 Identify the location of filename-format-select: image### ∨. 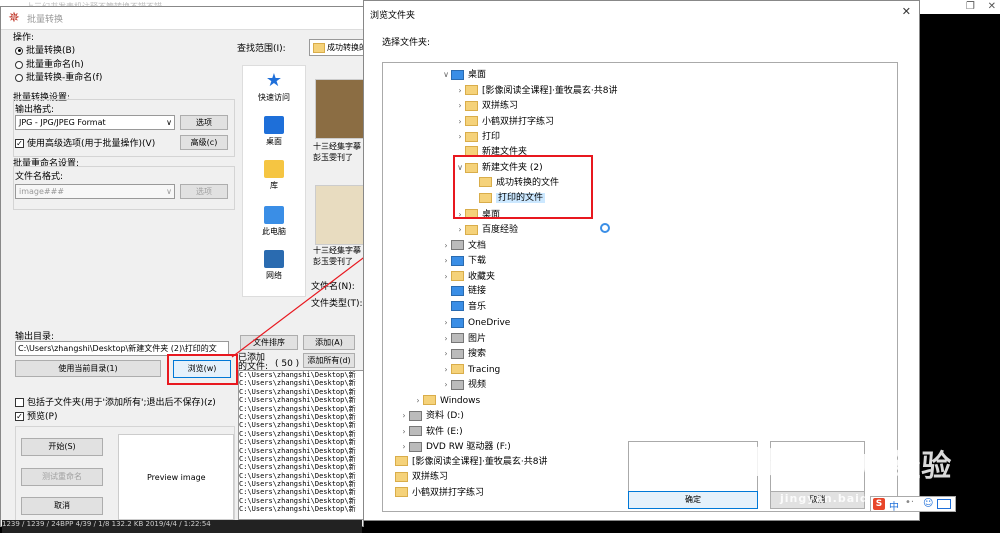
(95, 191).